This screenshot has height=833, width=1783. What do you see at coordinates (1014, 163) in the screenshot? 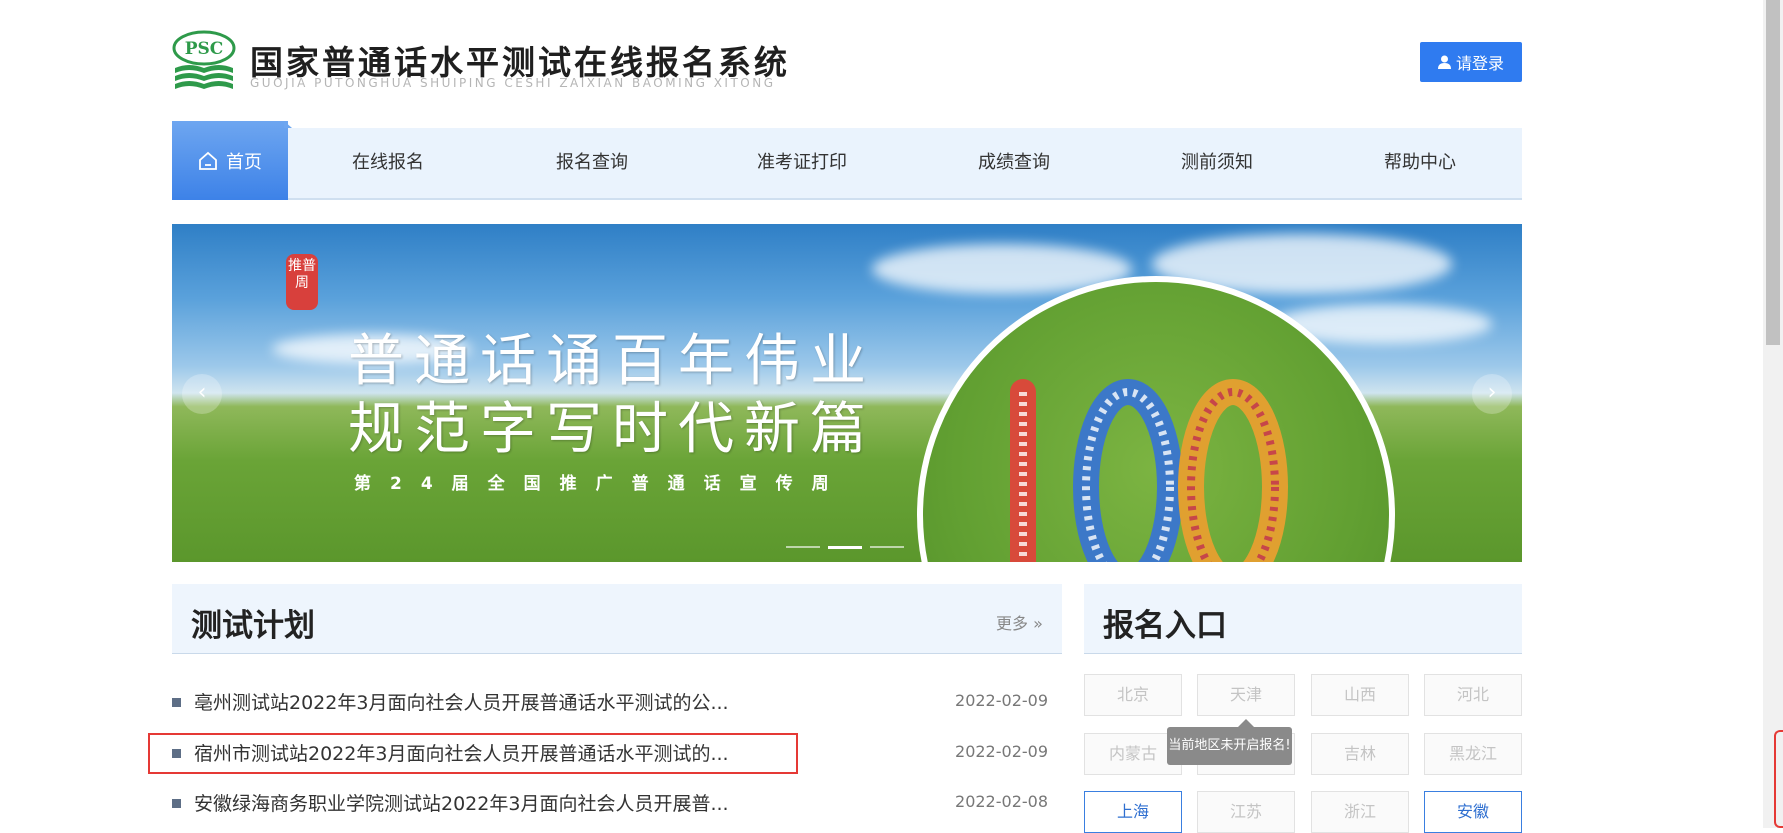
I see `nav-item-score-query: 成绩查询` at bounding box center [1014, 163].